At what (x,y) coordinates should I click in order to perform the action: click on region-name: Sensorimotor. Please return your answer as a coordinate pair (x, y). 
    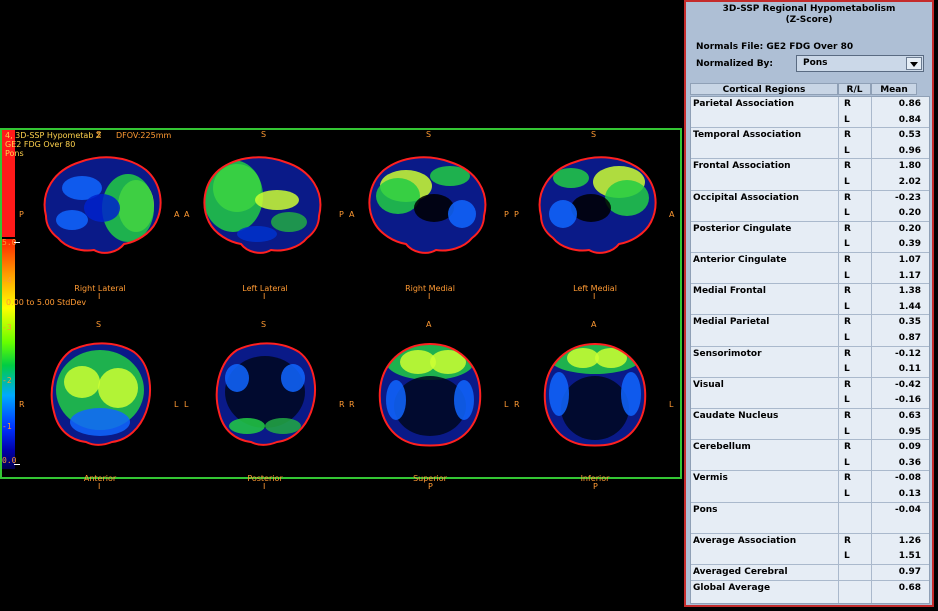
    Looking at the image, I should click on (727, 353).